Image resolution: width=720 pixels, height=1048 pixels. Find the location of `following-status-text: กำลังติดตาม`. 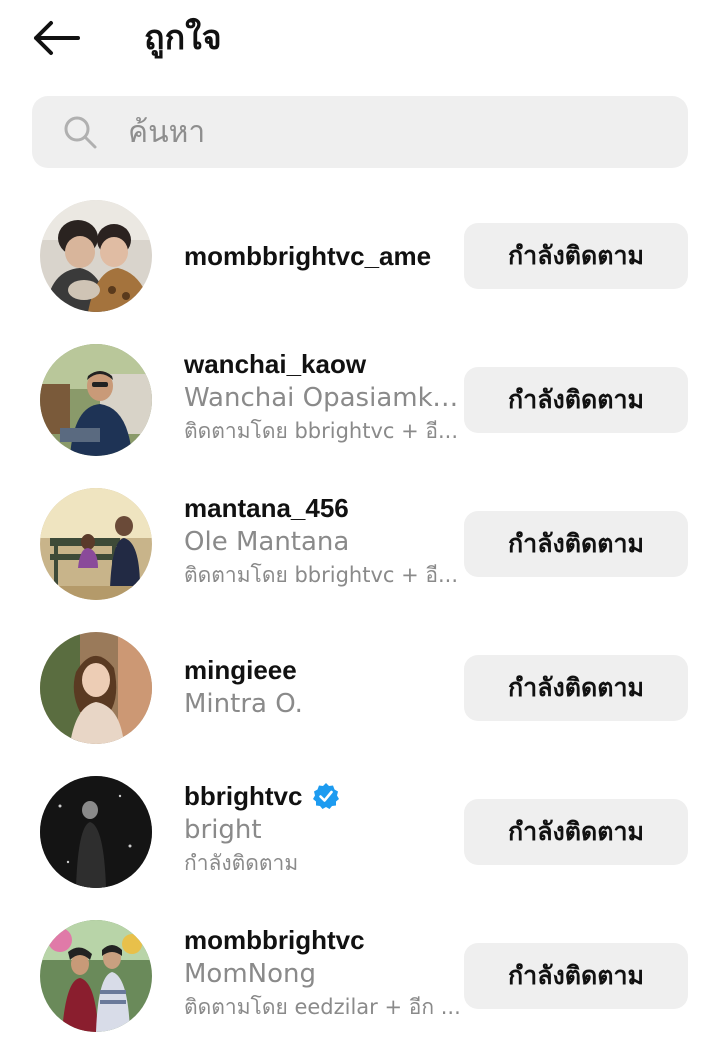

following-status-text: กำลังติดตาม is located at coordinates (241, 863).